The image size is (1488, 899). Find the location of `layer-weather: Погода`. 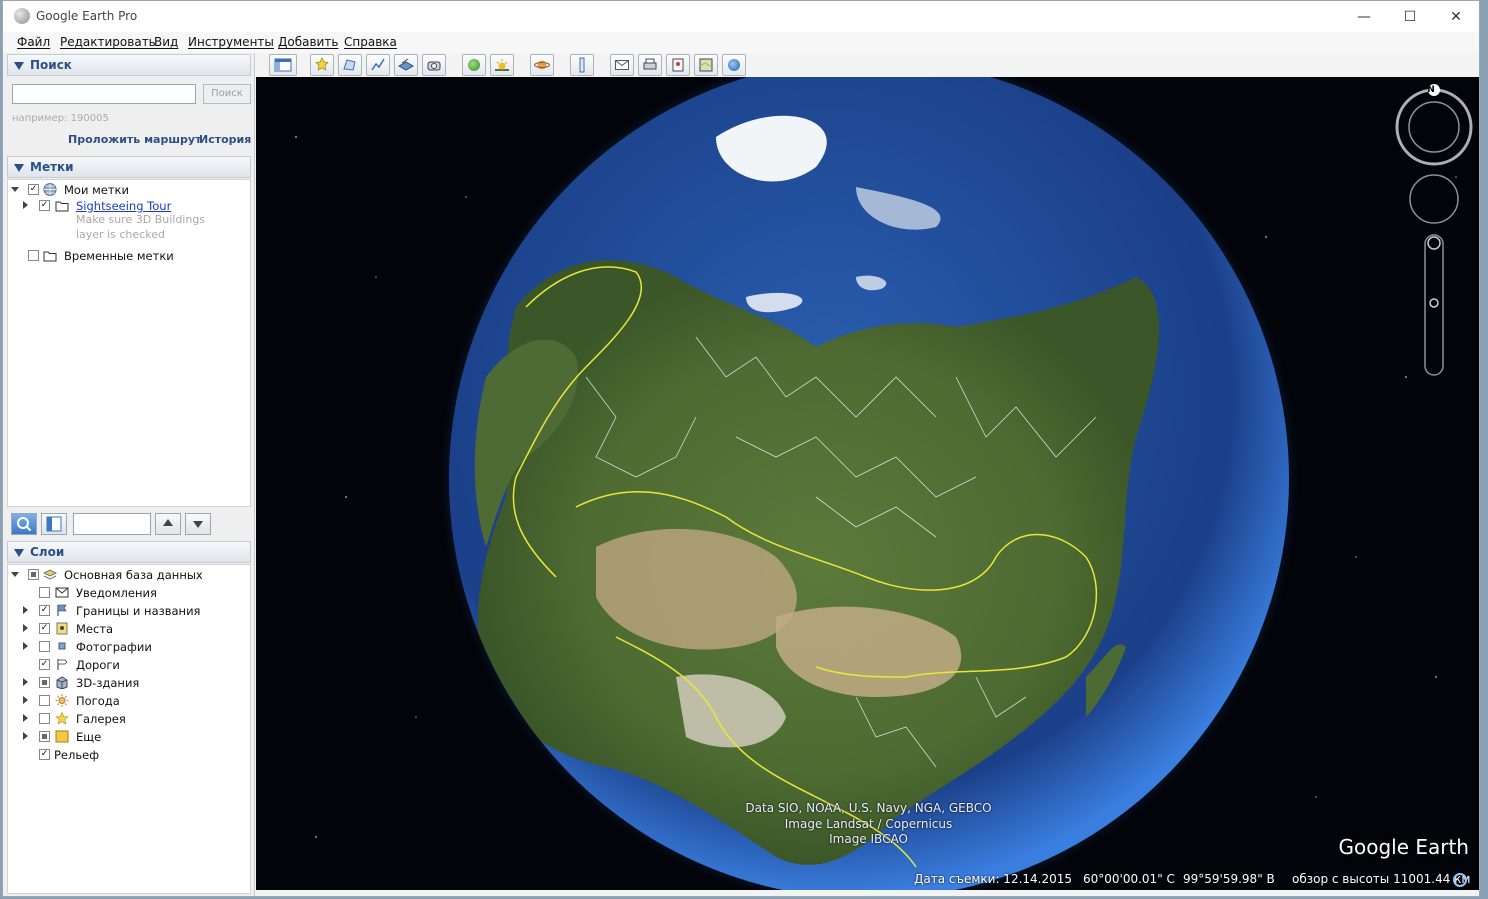

layer-weather: Погода is located at coordinates (128, 701).